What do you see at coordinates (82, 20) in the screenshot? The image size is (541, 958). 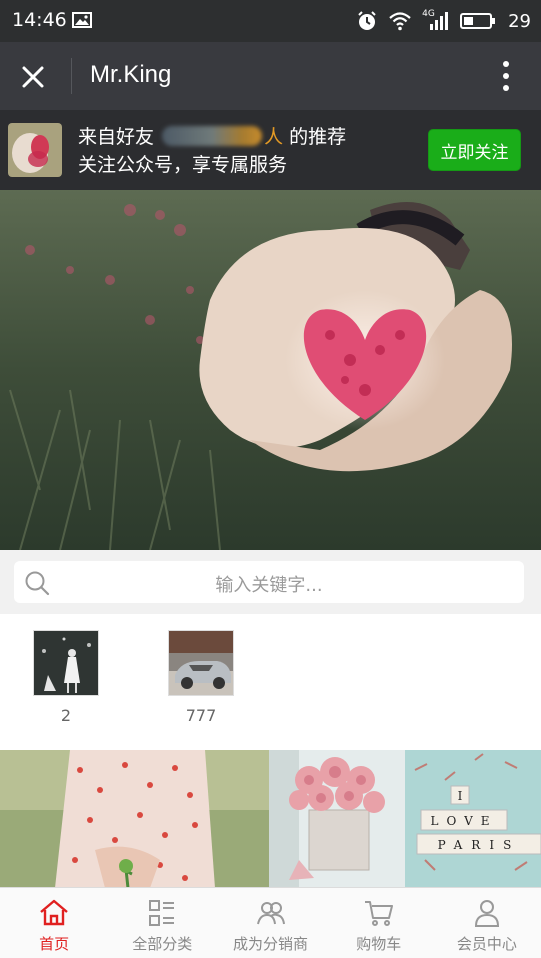 I see `image-notification-icon` at bounding box center [82, 20].